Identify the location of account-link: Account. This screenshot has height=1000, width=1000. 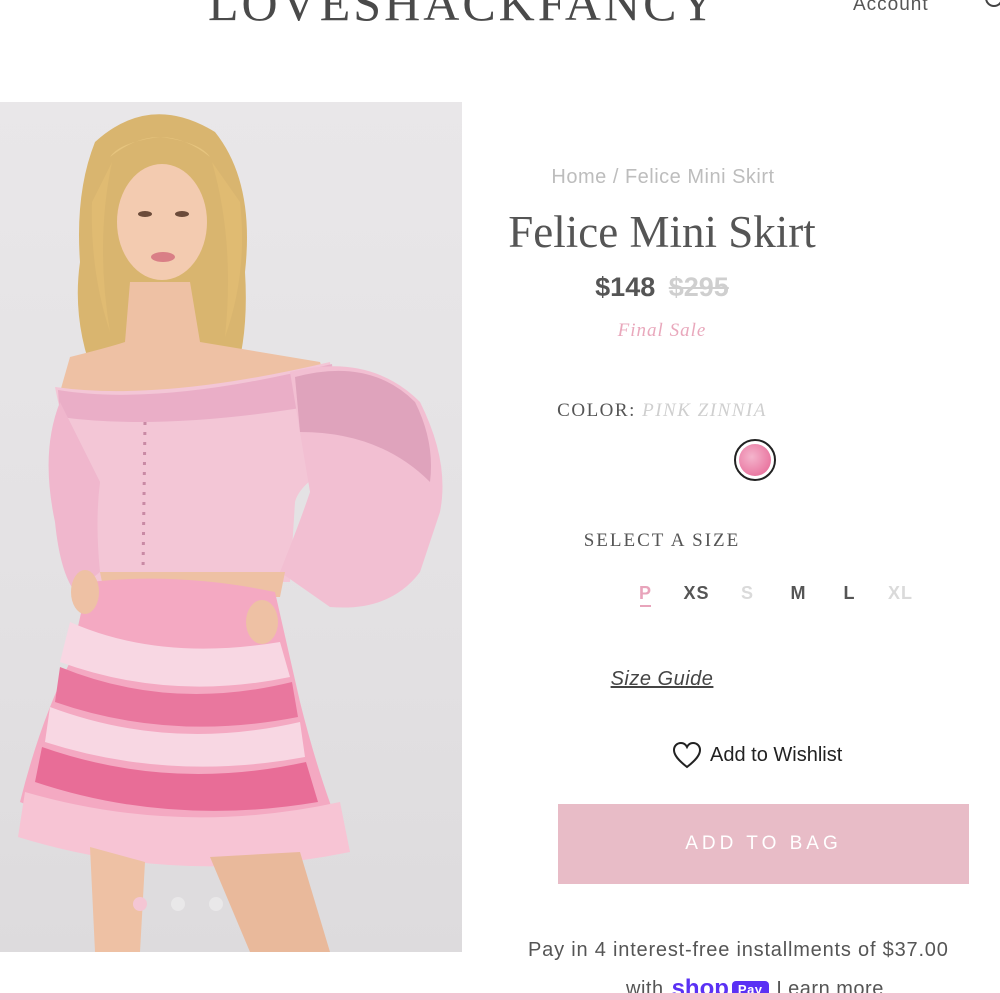
(891, 8).